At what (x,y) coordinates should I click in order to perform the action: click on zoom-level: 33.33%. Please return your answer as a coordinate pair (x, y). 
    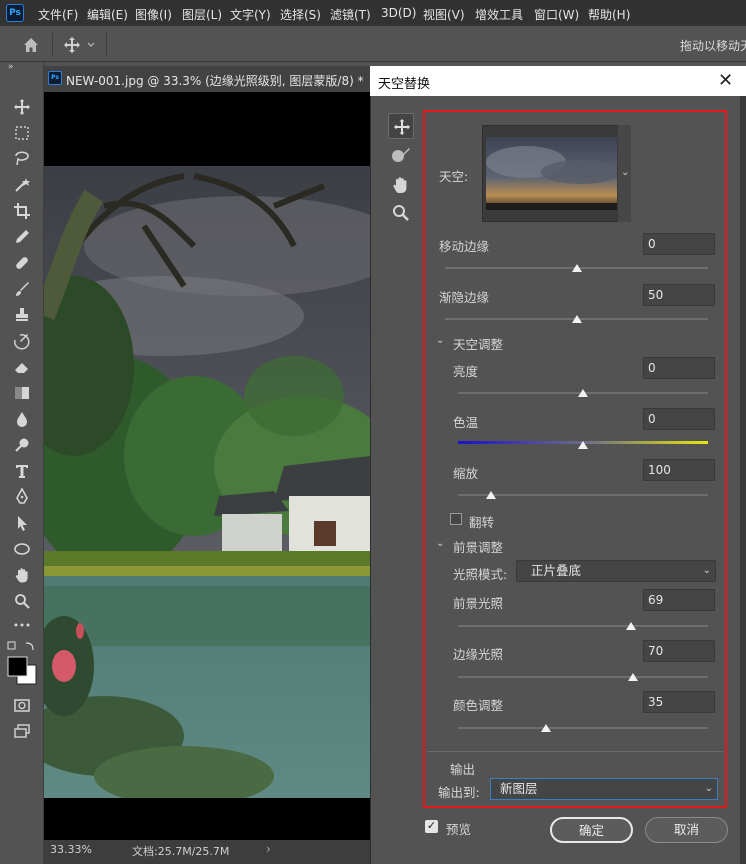
    Looking at the image, I should click on (71, 849).